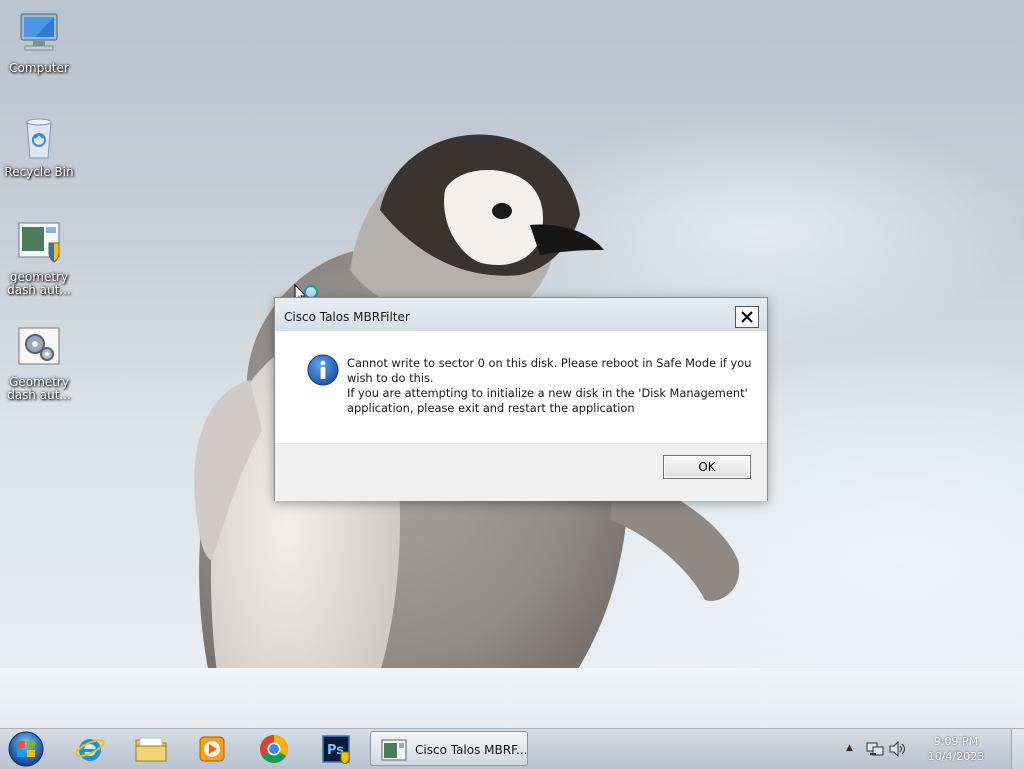  What do you see at coordinates (39, 172) in the screenshot?
I see `desktop-icon-label: Recycle Bin` at bounding box center [39, 172].